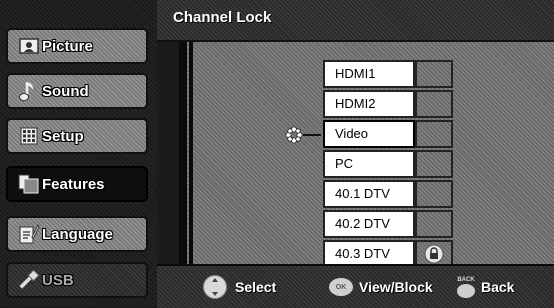  I want to click on back-button-text: BACK, so click(466, 279).